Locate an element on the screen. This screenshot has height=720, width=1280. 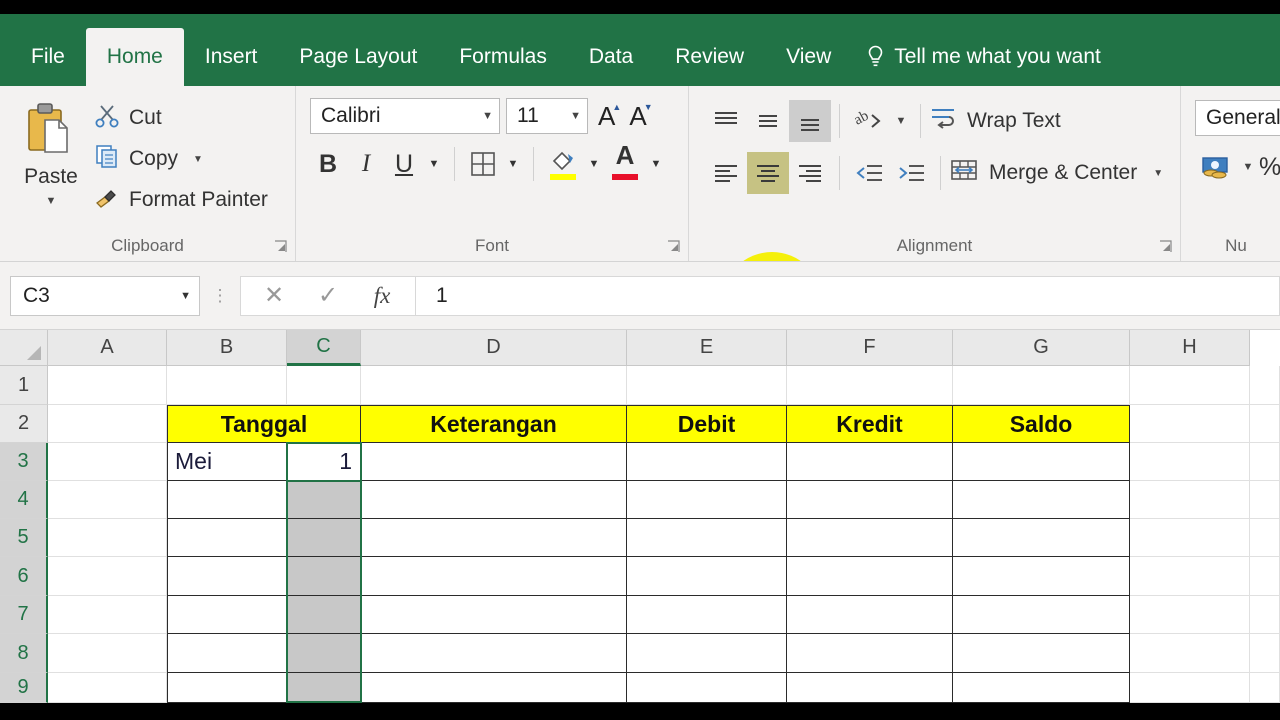
cell-D3 is located at coordinates (494, 462).